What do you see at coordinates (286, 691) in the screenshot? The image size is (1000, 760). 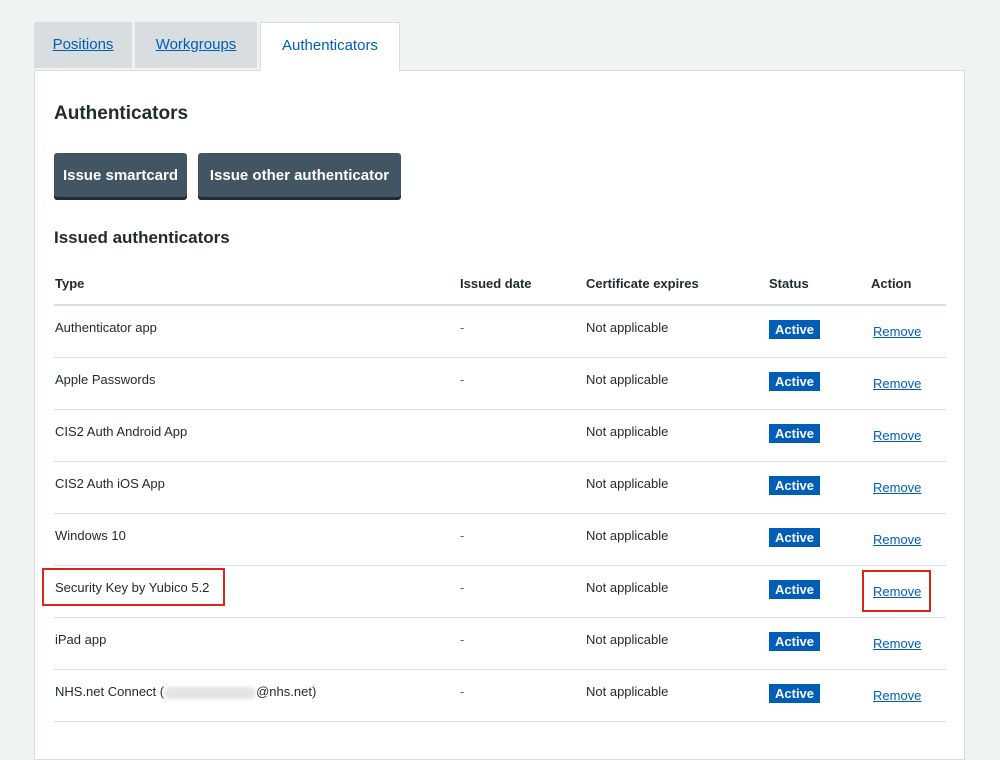 I see `type-suffix: @nhs.net)` at bounding box center [286, 691].